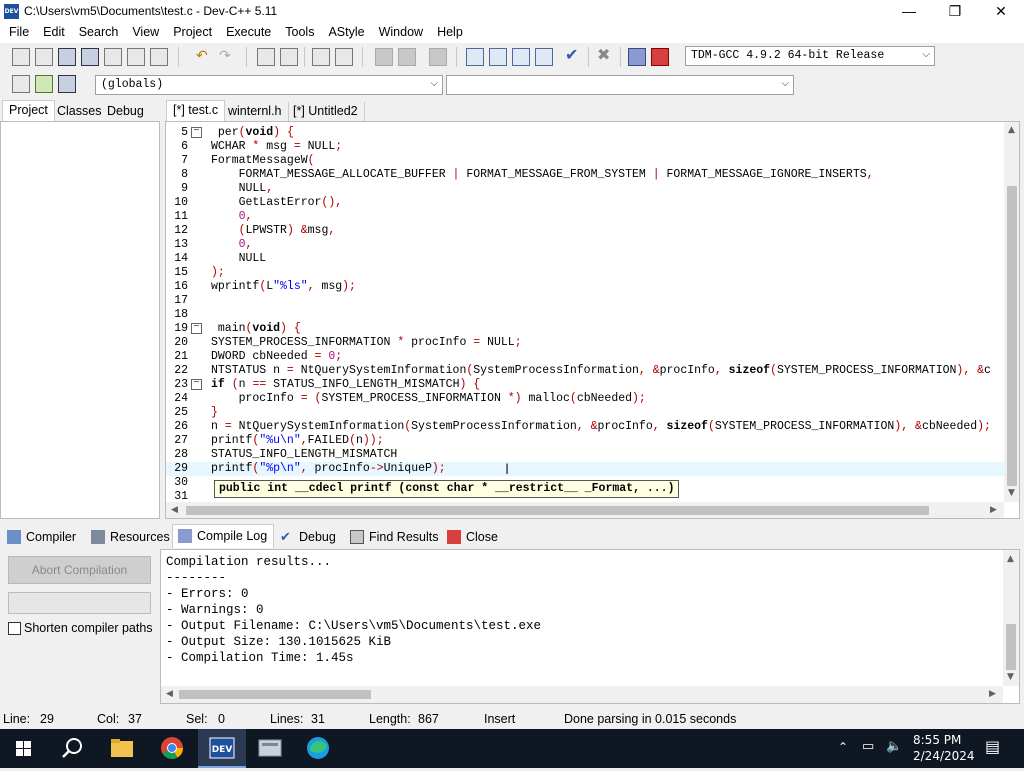 The height and width of the screenshot is (771, 1024). I want to click on tab-resources: Resources, so click(131, 537).